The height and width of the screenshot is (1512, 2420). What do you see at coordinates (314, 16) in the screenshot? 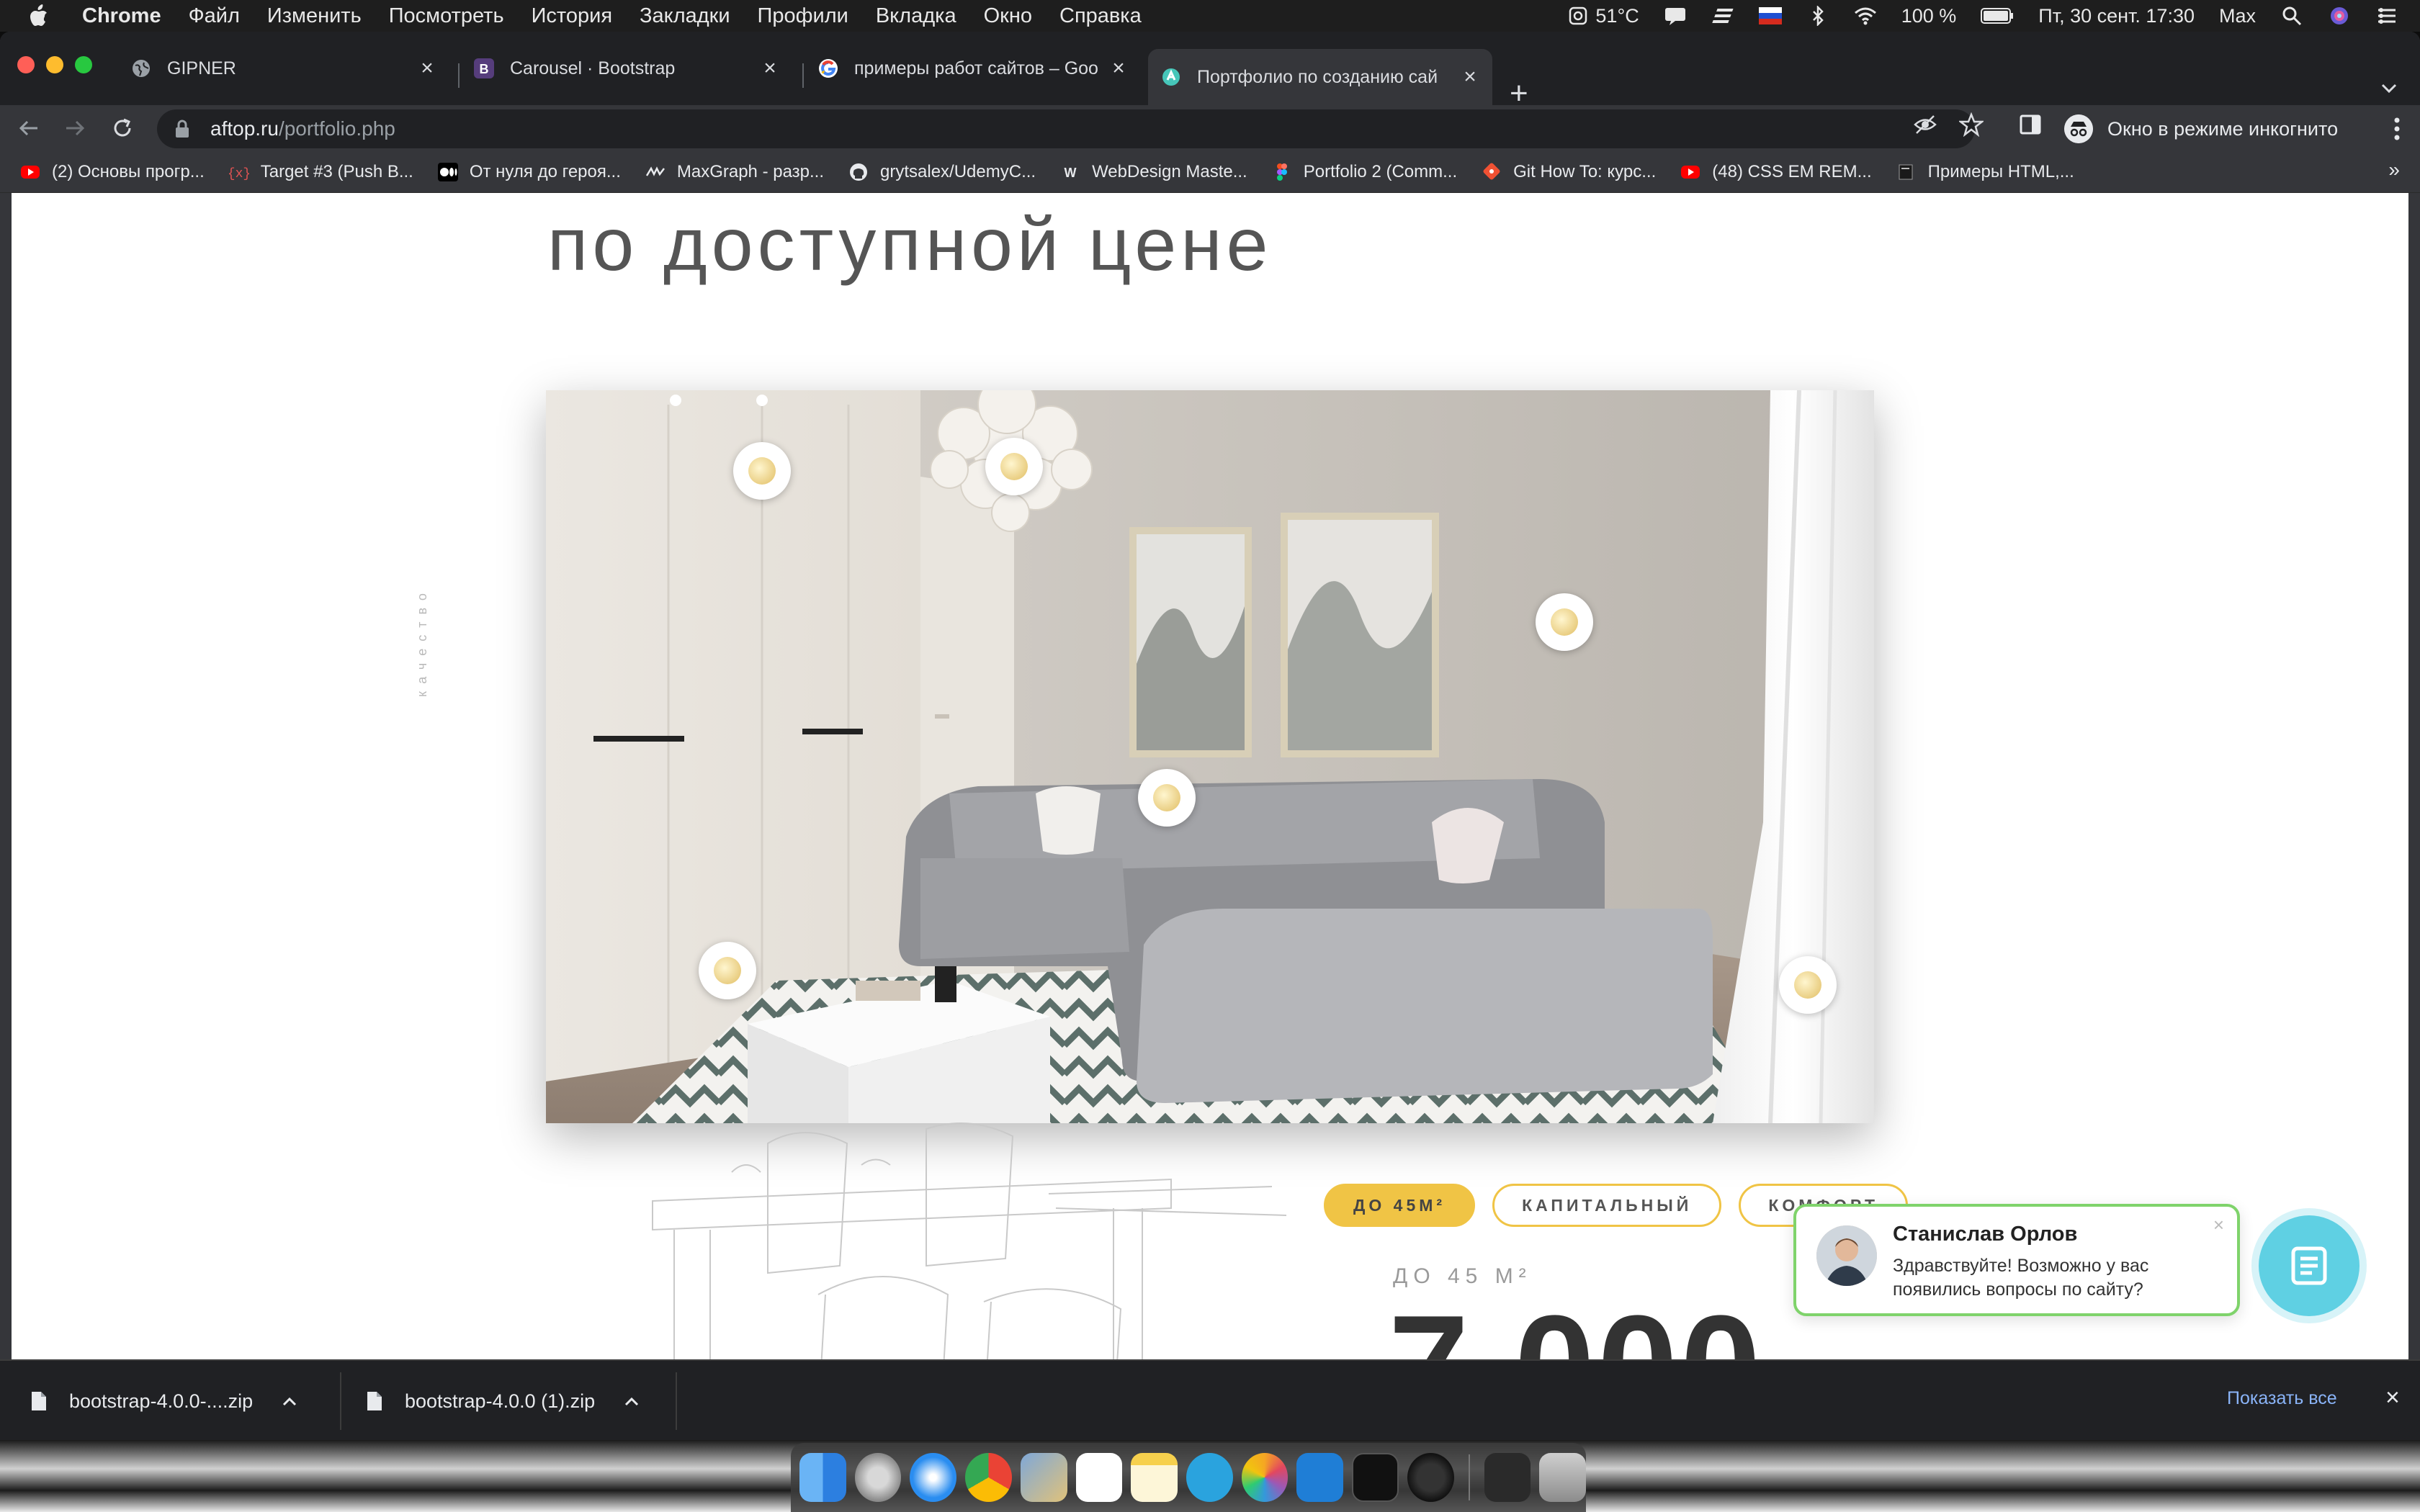
I see `menu-edit: Изменить` at bounding box center [314, 16].